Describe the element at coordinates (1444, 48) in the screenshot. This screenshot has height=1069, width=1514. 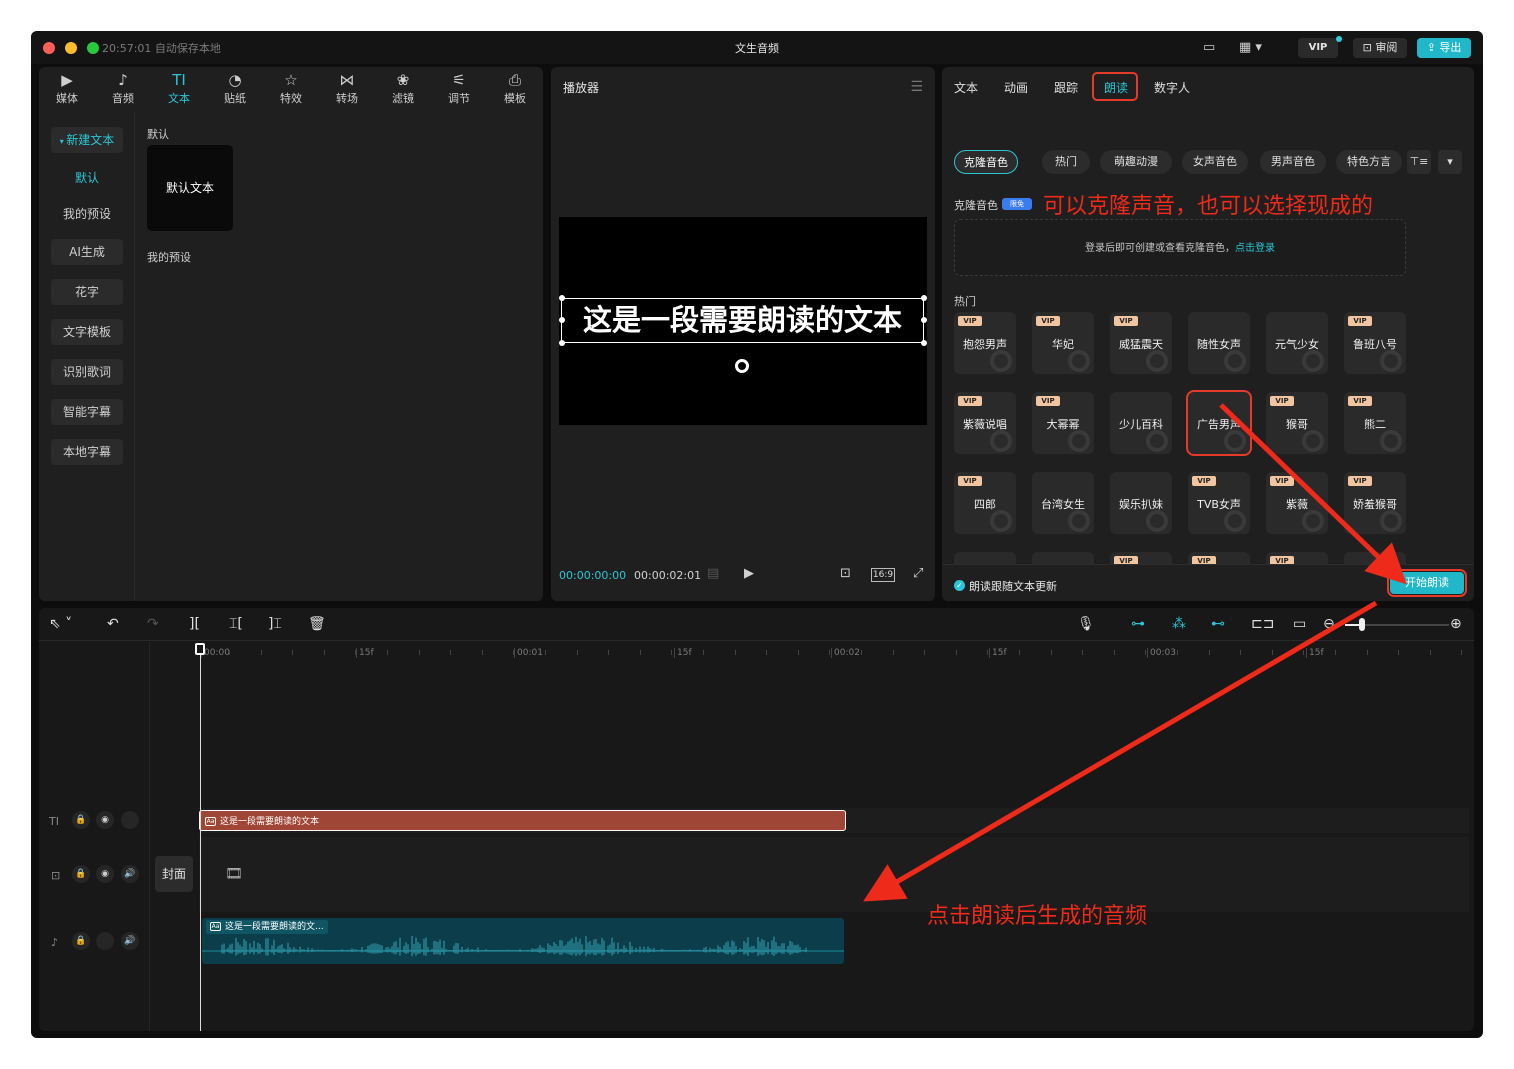
I see `export-button: ⇪ 导出` at that location.